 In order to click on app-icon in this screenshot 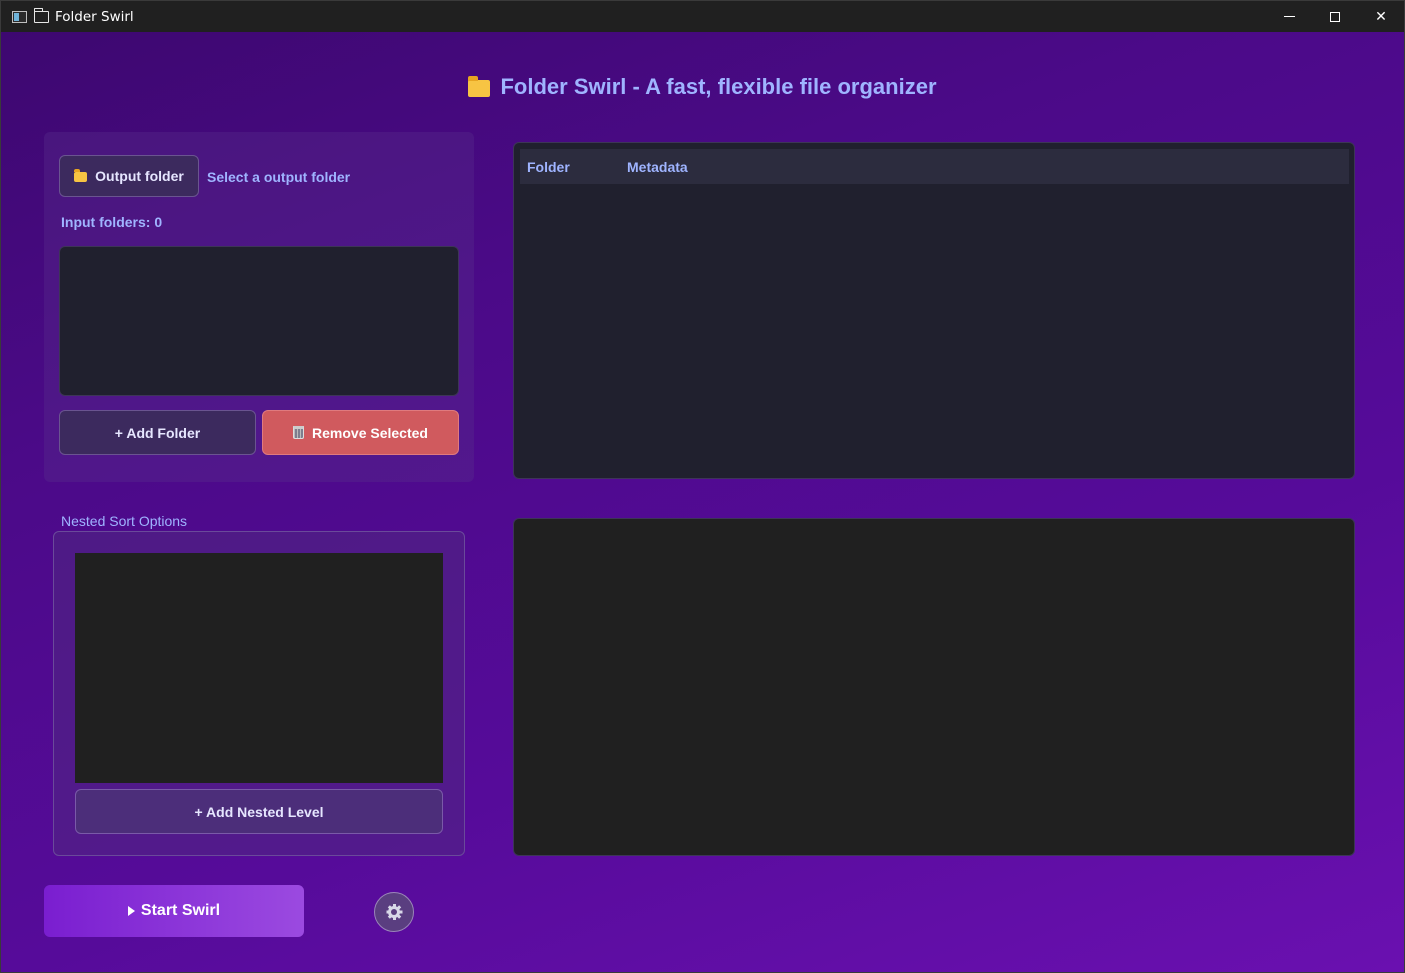, I will do `click(19, 16)`.